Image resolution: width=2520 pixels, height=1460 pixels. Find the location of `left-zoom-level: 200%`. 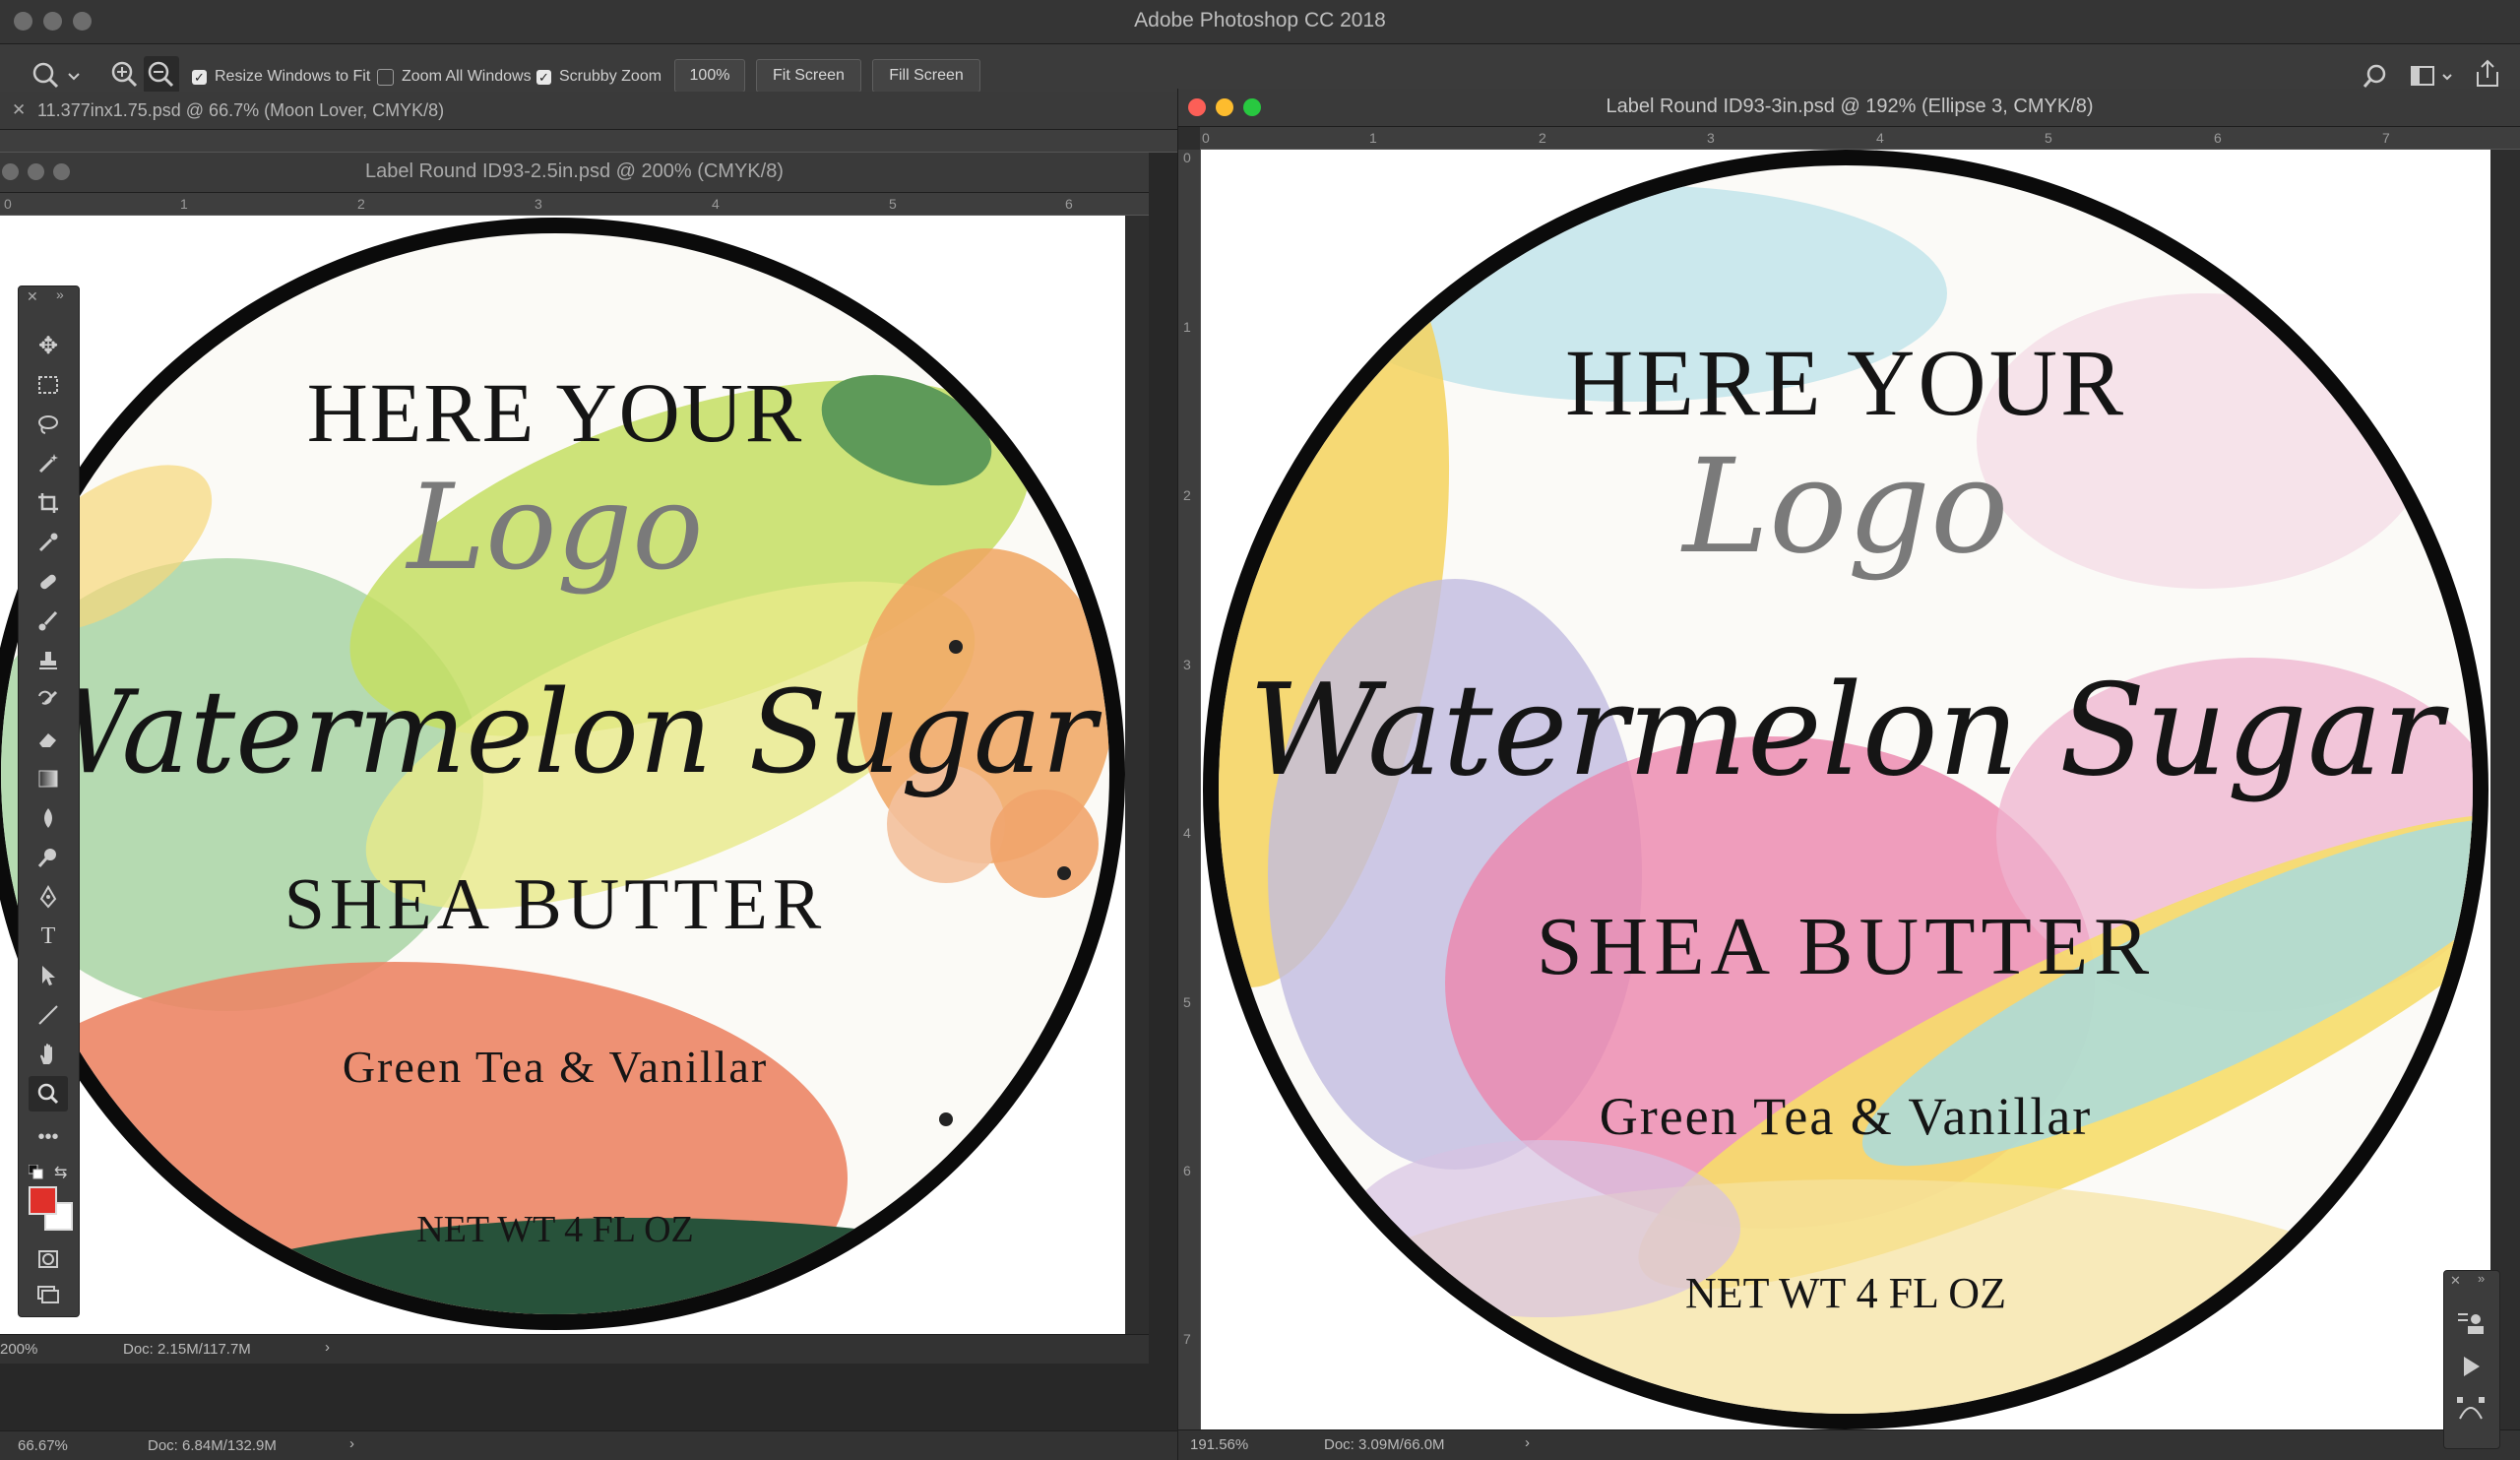

left-zoom-level: 200% is located at coordinates (18, 1349).